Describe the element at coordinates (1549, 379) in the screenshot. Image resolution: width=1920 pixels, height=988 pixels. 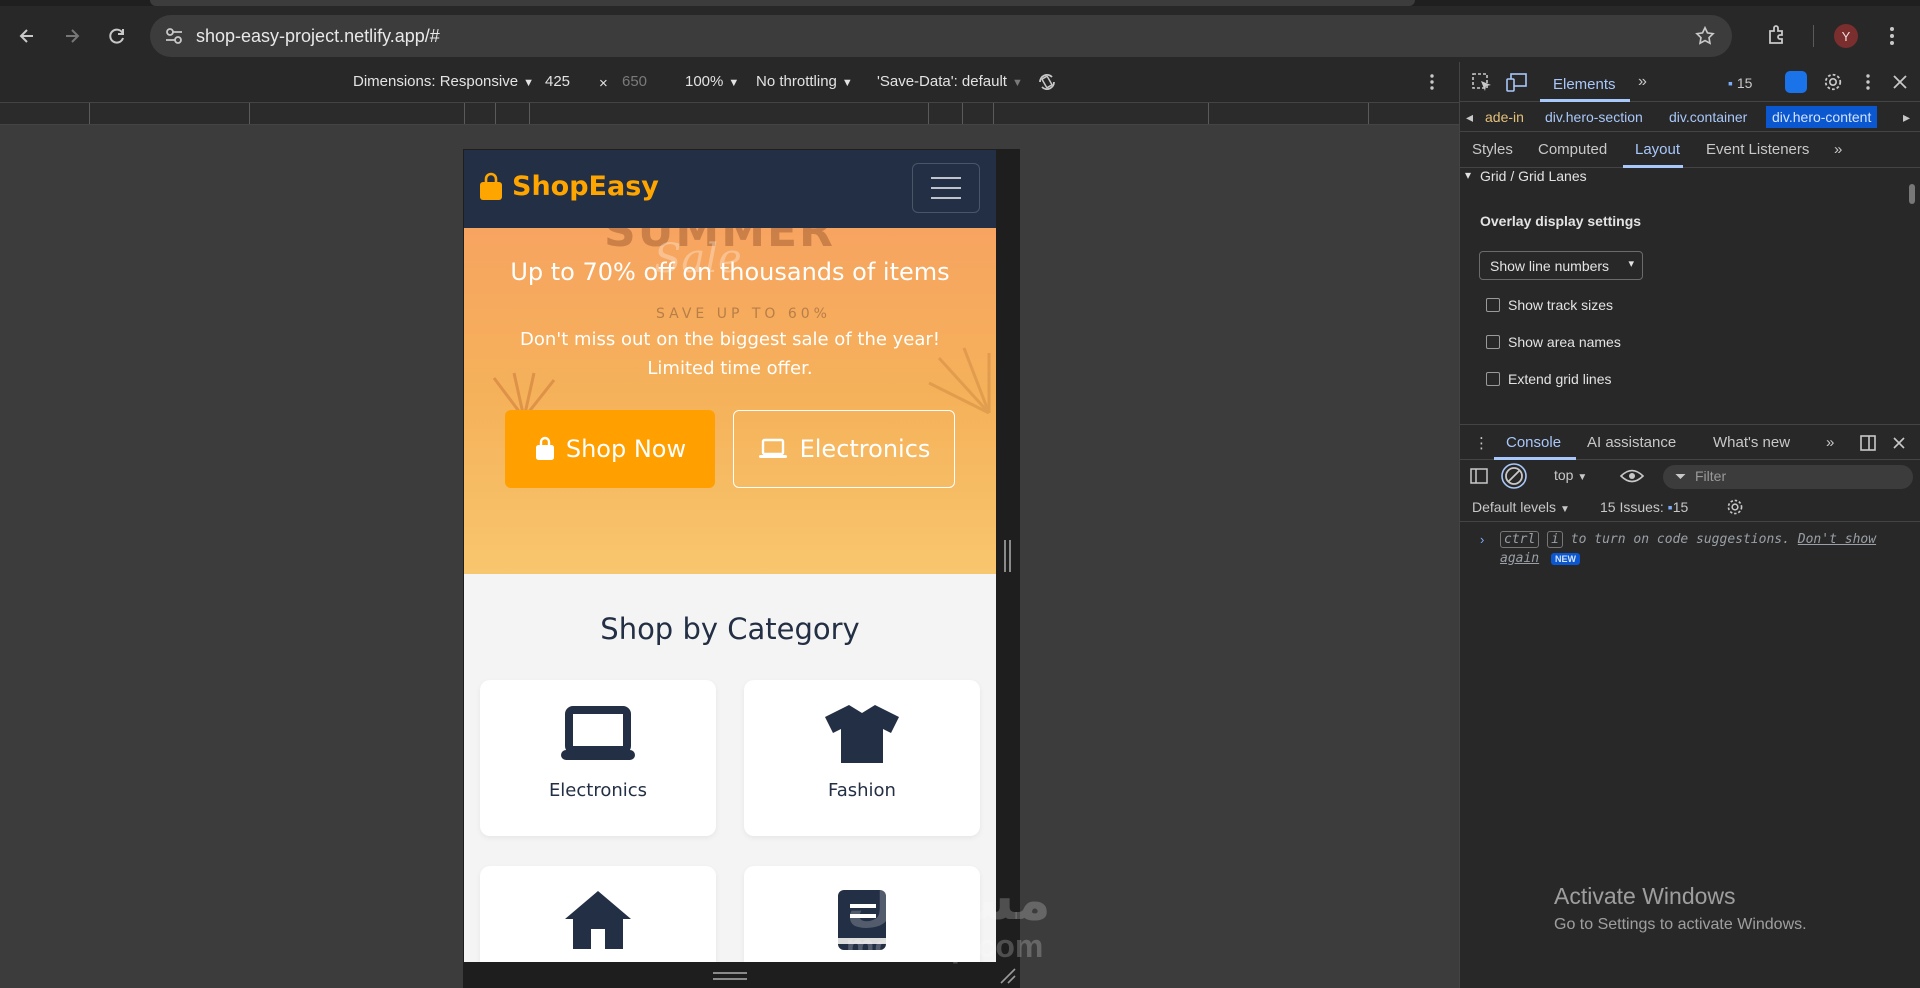
I see `extend-grid-lines-checkbox: Extend grid lines` at that location.